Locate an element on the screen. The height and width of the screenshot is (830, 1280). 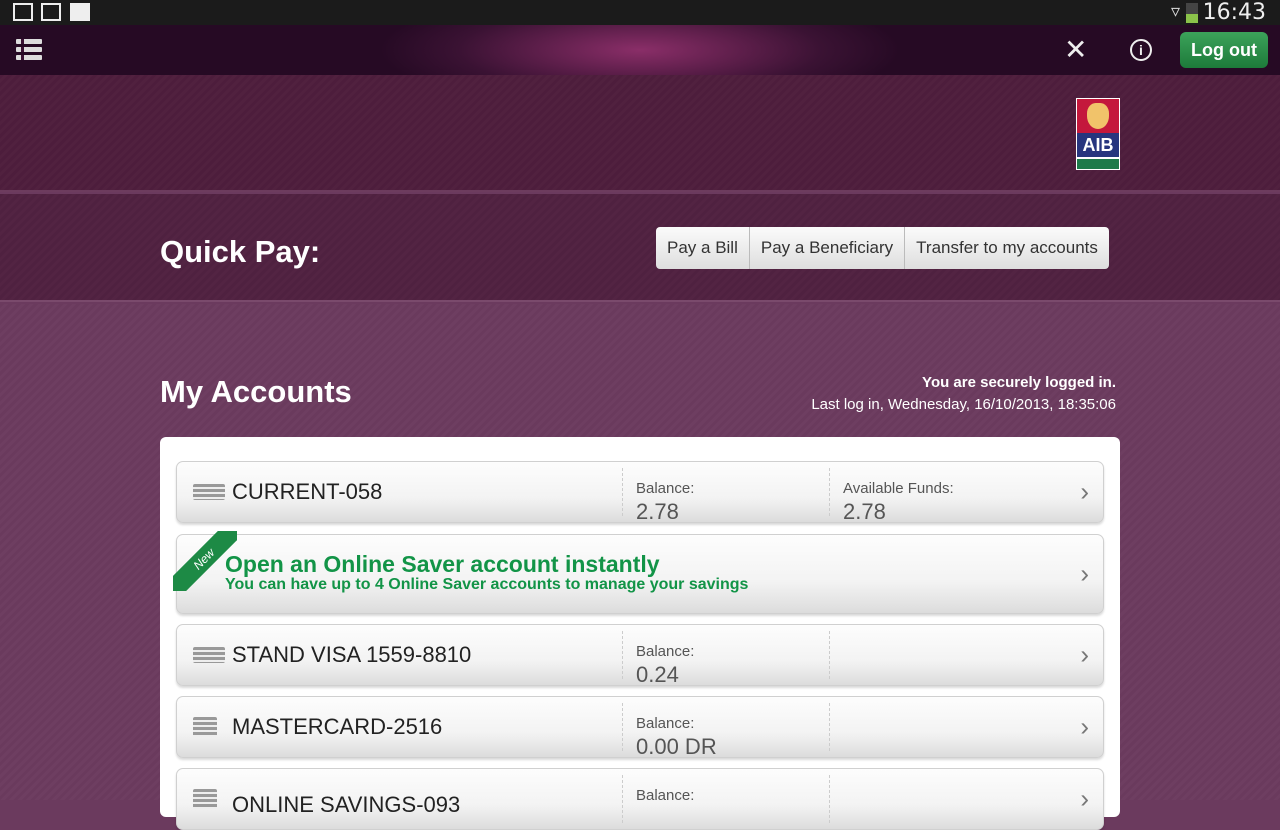
available-col: Available Funds: 2.78 is located at coordinates (891, 496).